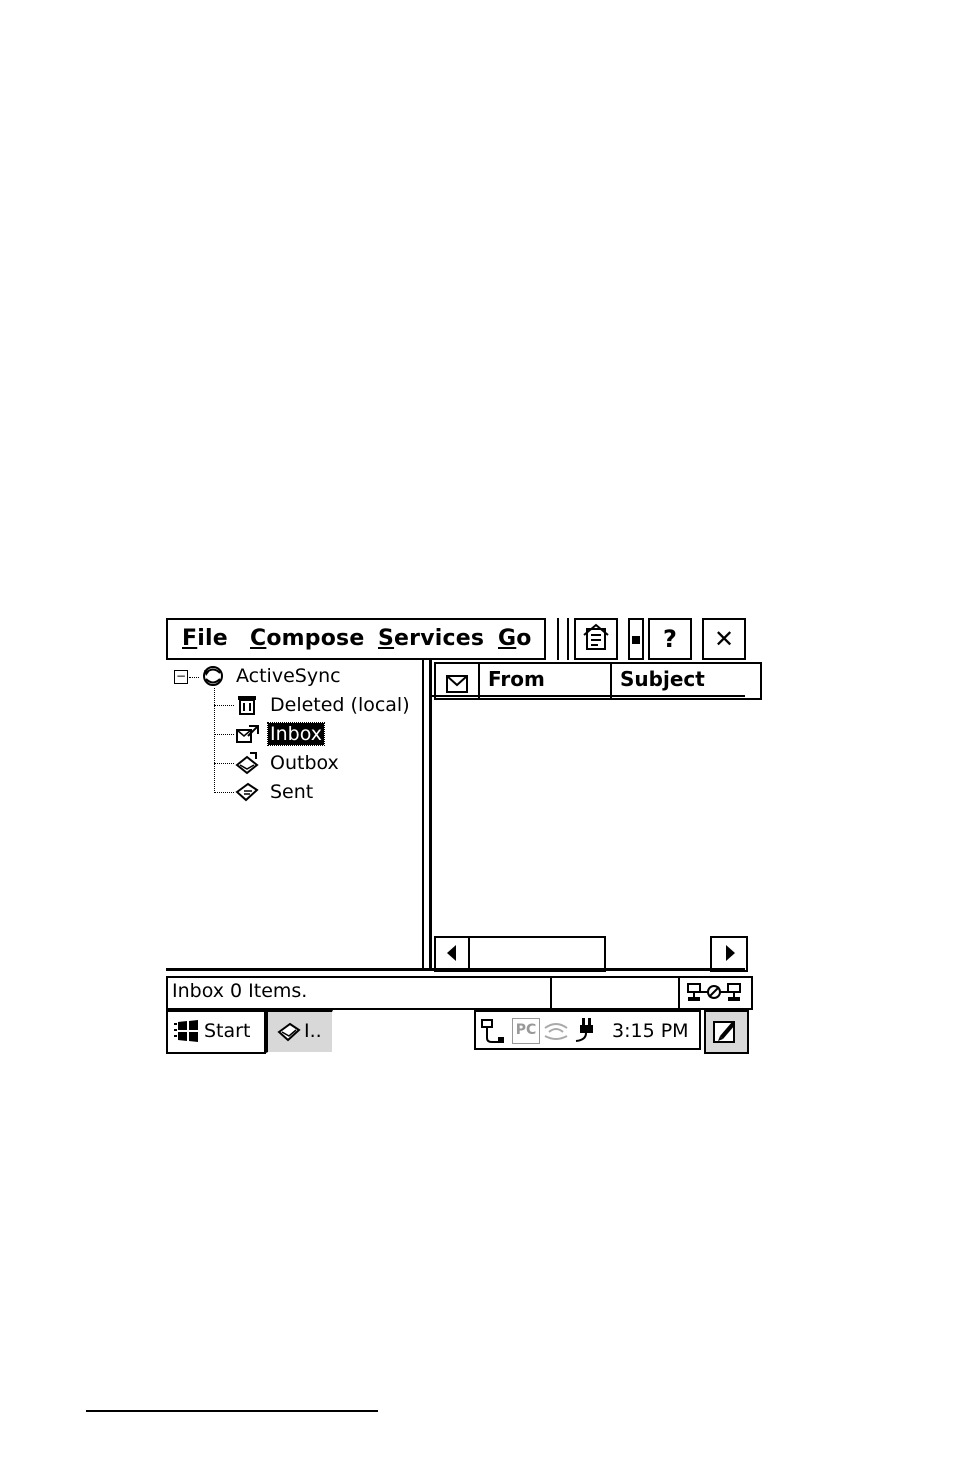  I want to click on compose-icon, so click(596, 639).